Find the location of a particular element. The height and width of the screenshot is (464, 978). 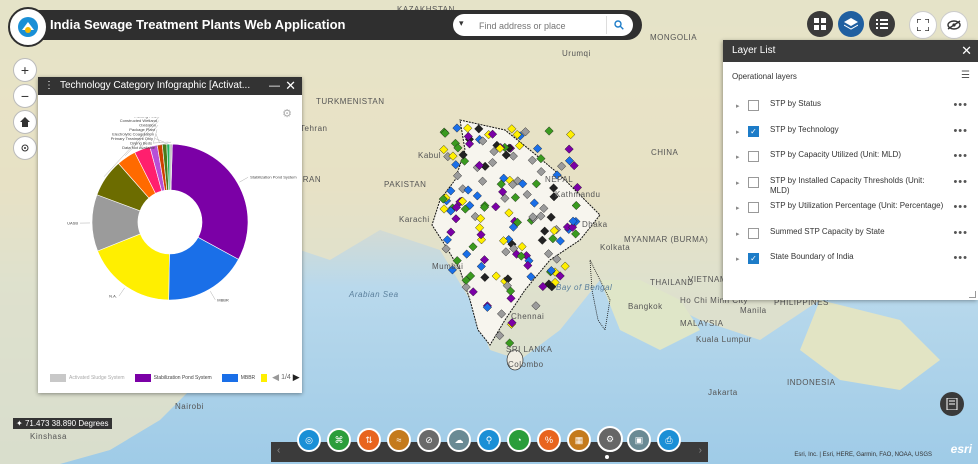

legend-next-icon: ▶ is located at coordinates (296, 377).